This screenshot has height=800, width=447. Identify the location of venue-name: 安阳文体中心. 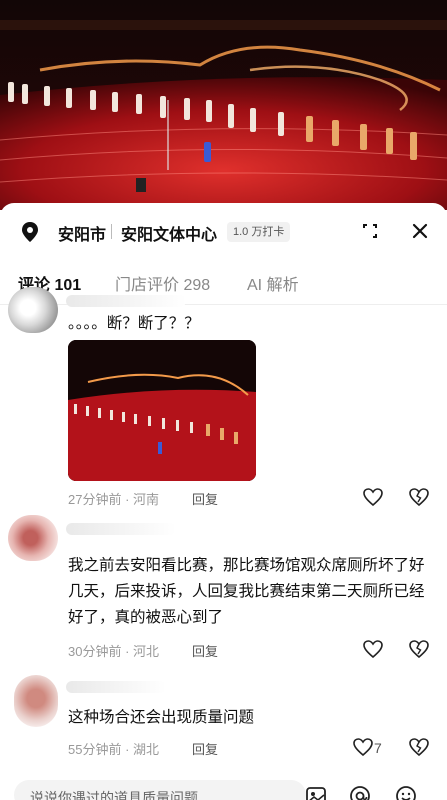
(169, 233).